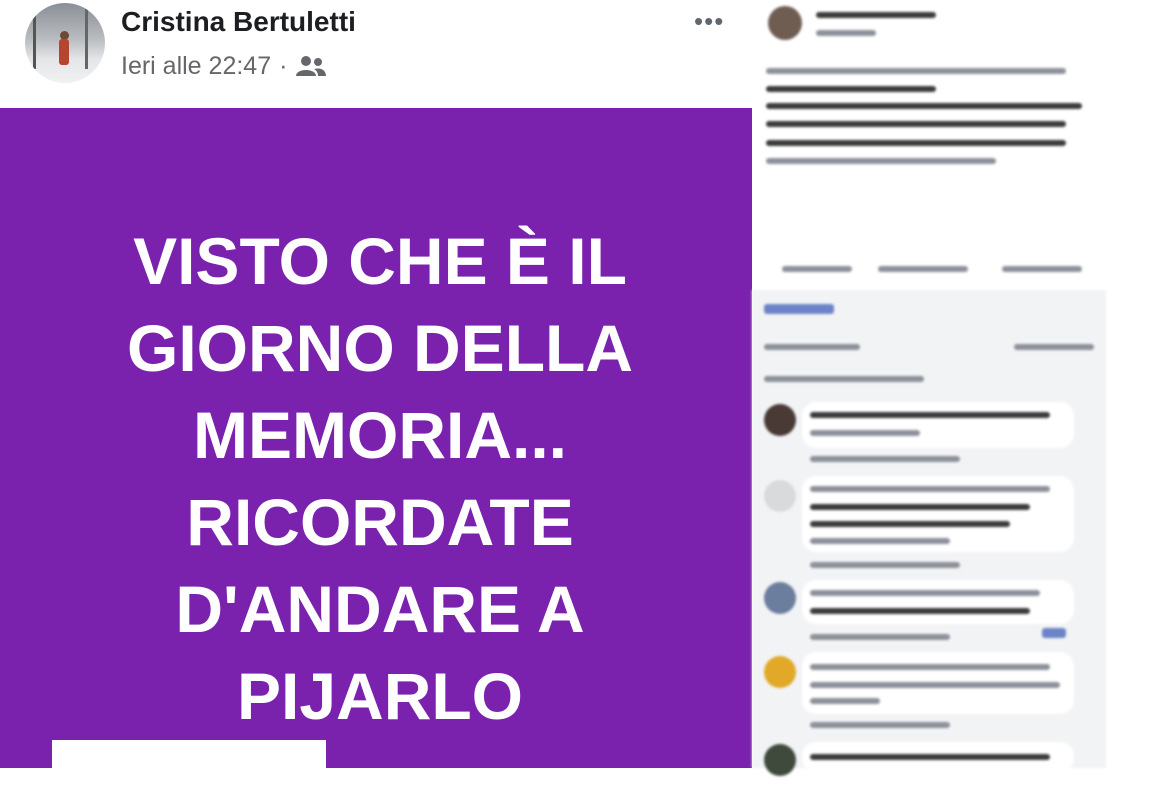 The width and height of the screenshot is (1152, 800). I want to click on post-line-last: PIJARLO, so click(380, 726).